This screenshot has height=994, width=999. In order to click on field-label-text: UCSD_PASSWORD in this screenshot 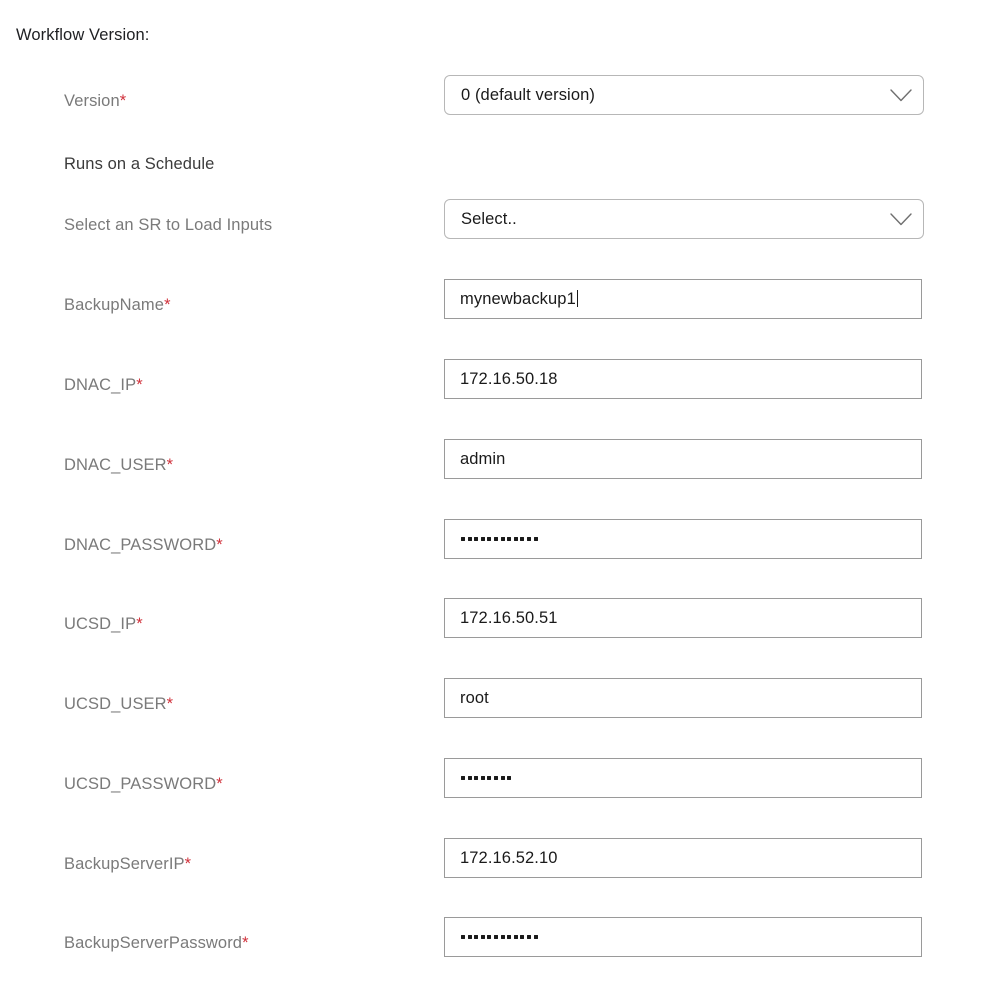, I will do `click(140, 784)`.